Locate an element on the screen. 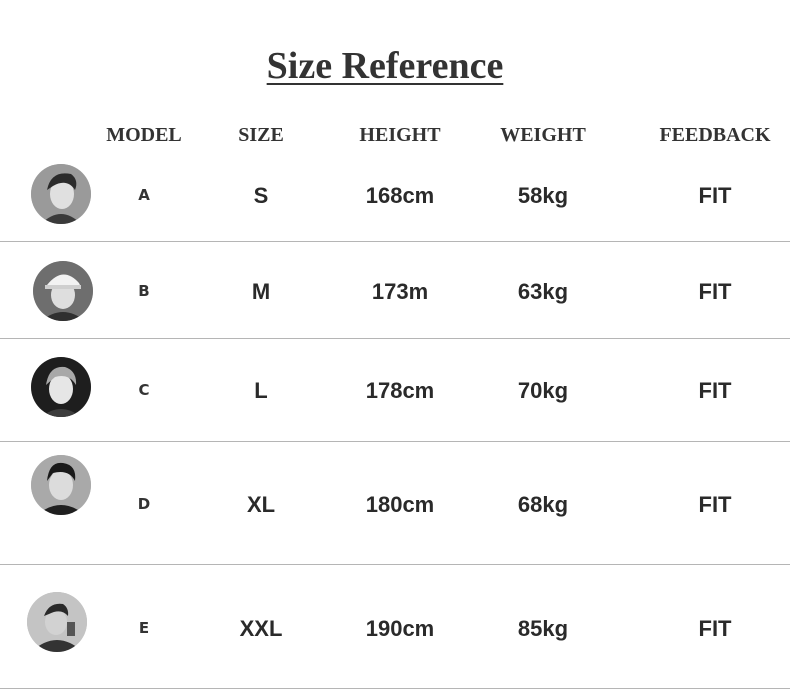 The image size is (790, 700). height-value: 168cm is located at coordinates (400, 195).